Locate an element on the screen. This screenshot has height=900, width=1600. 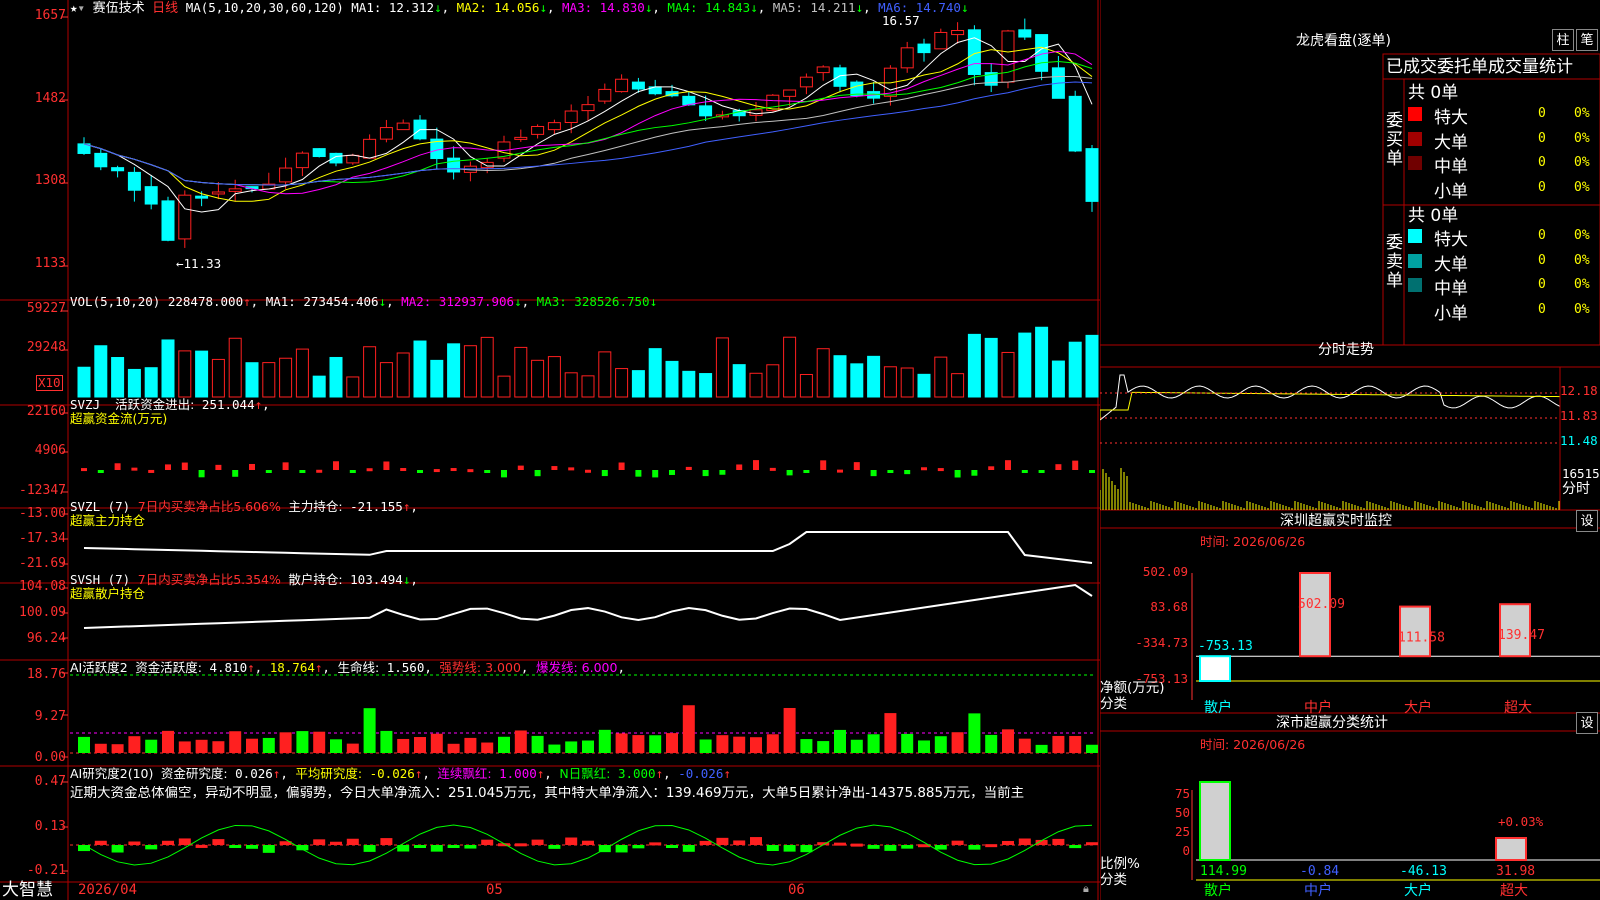
vol-ma-2: MA2: 312937.906 is located at coordinates (454, 301).